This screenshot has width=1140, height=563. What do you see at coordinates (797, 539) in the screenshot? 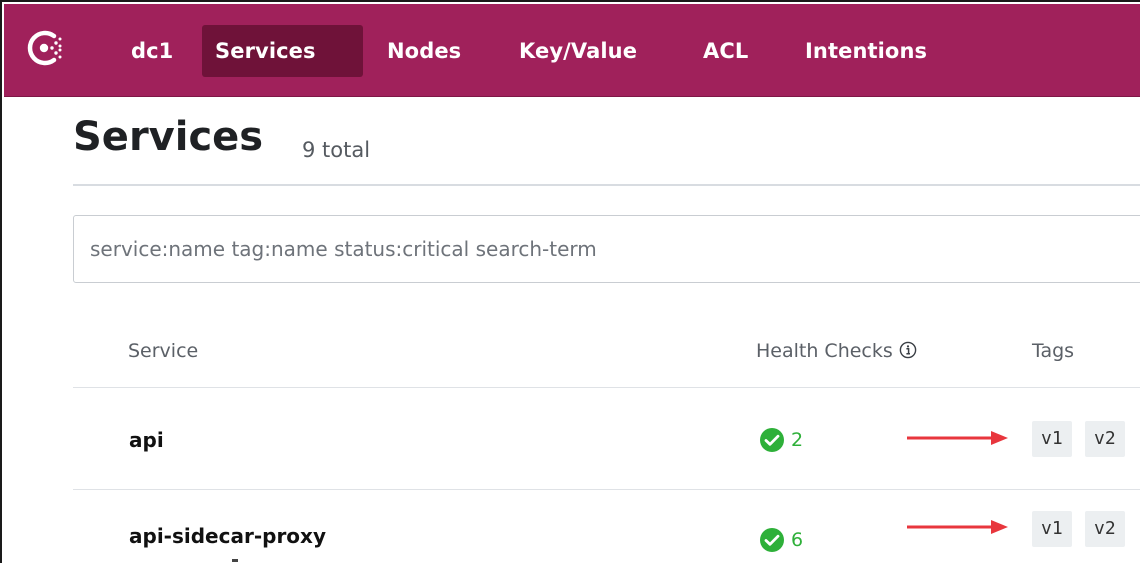
I see `health-check-count: 6` at bounding box center [797, 539].